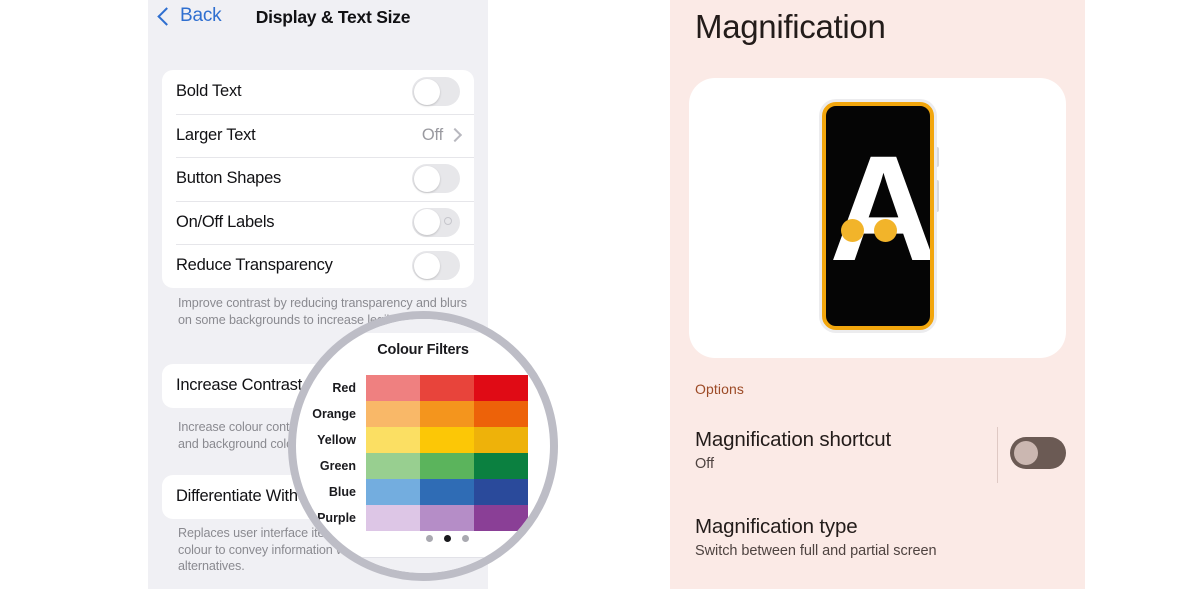 The width and height of the screenshot is (1178, 589). I want to click on phone-body: A, so click(877, 216).